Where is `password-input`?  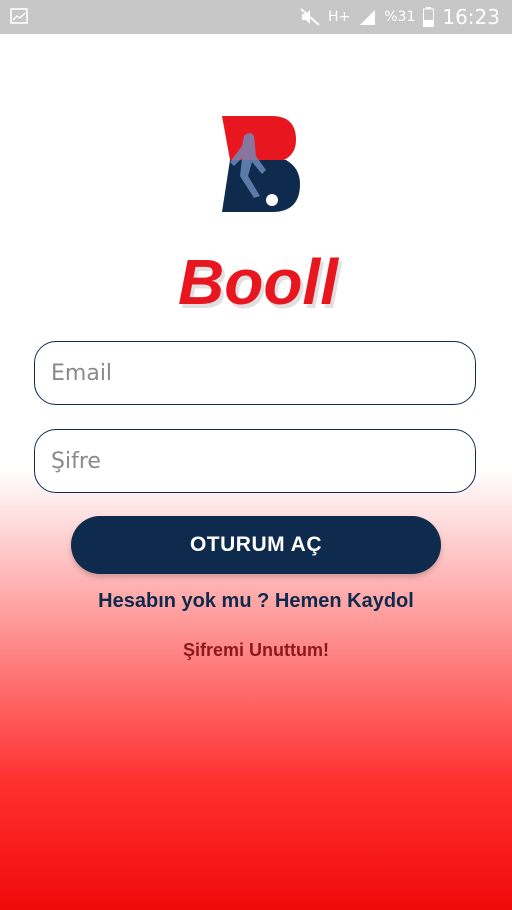
password-input is located at coordinates (255, 461).